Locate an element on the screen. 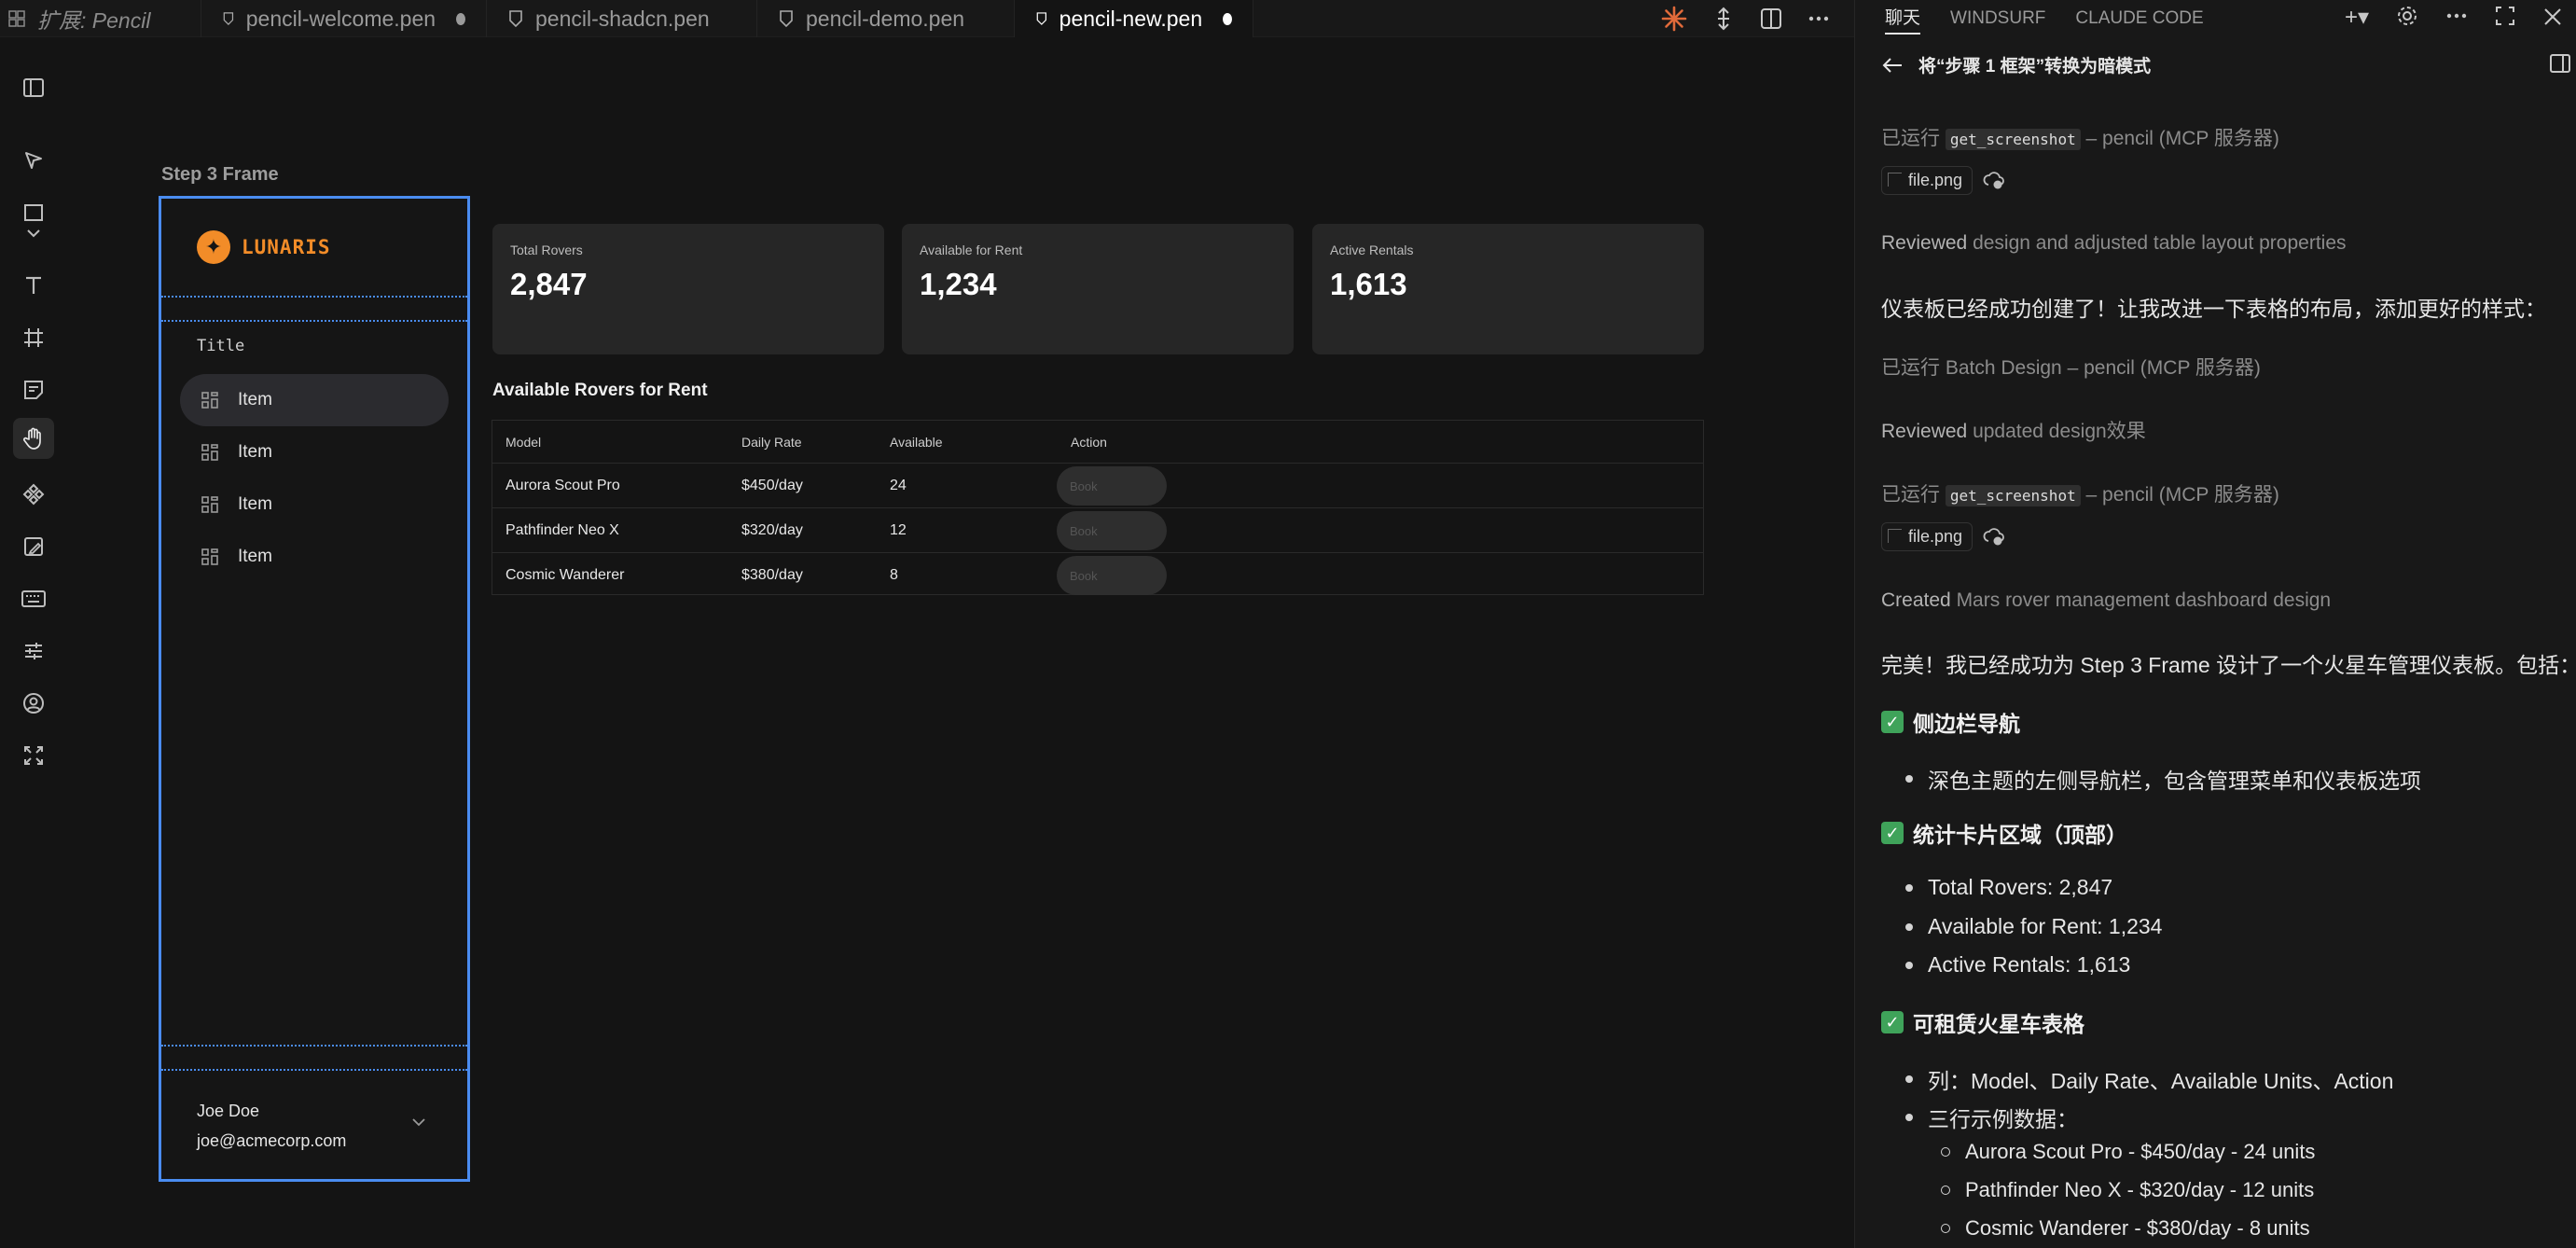 This screenshot has height=1248, width=2576. text-tool-icon is located at coordinates (33, 285).